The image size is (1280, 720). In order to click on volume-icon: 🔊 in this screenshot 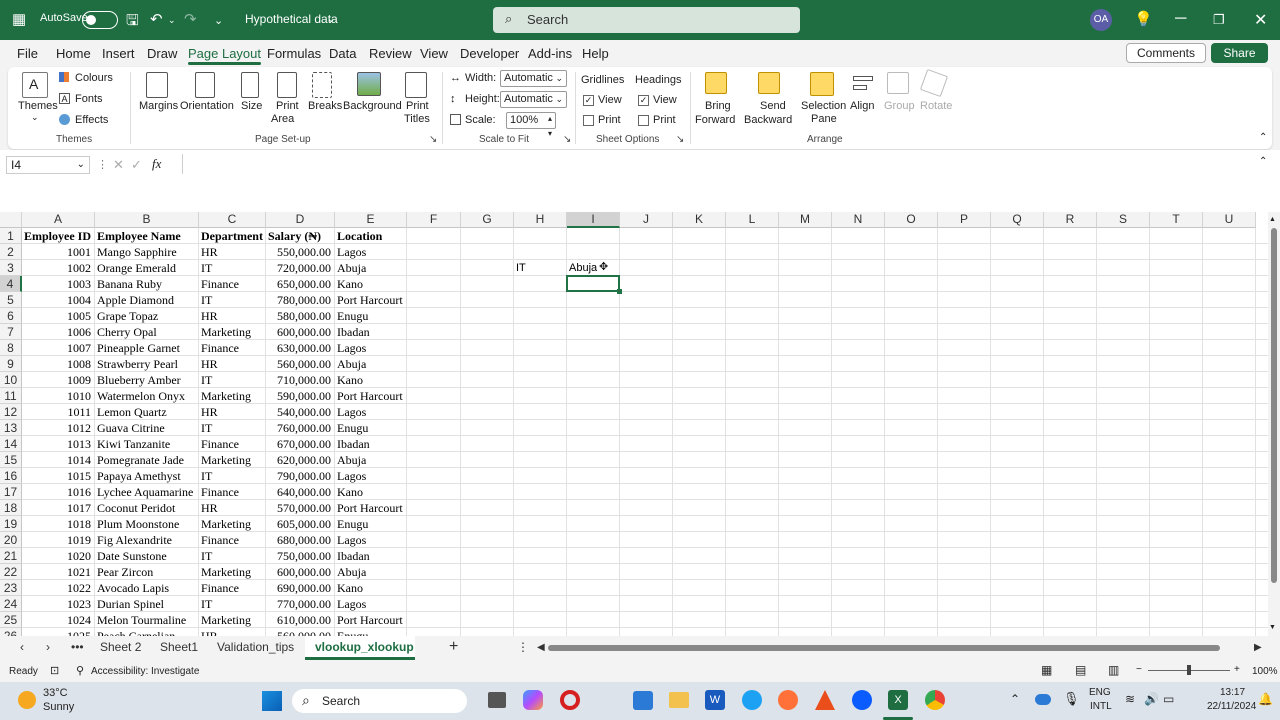, I will do `click(1151, 699)`.